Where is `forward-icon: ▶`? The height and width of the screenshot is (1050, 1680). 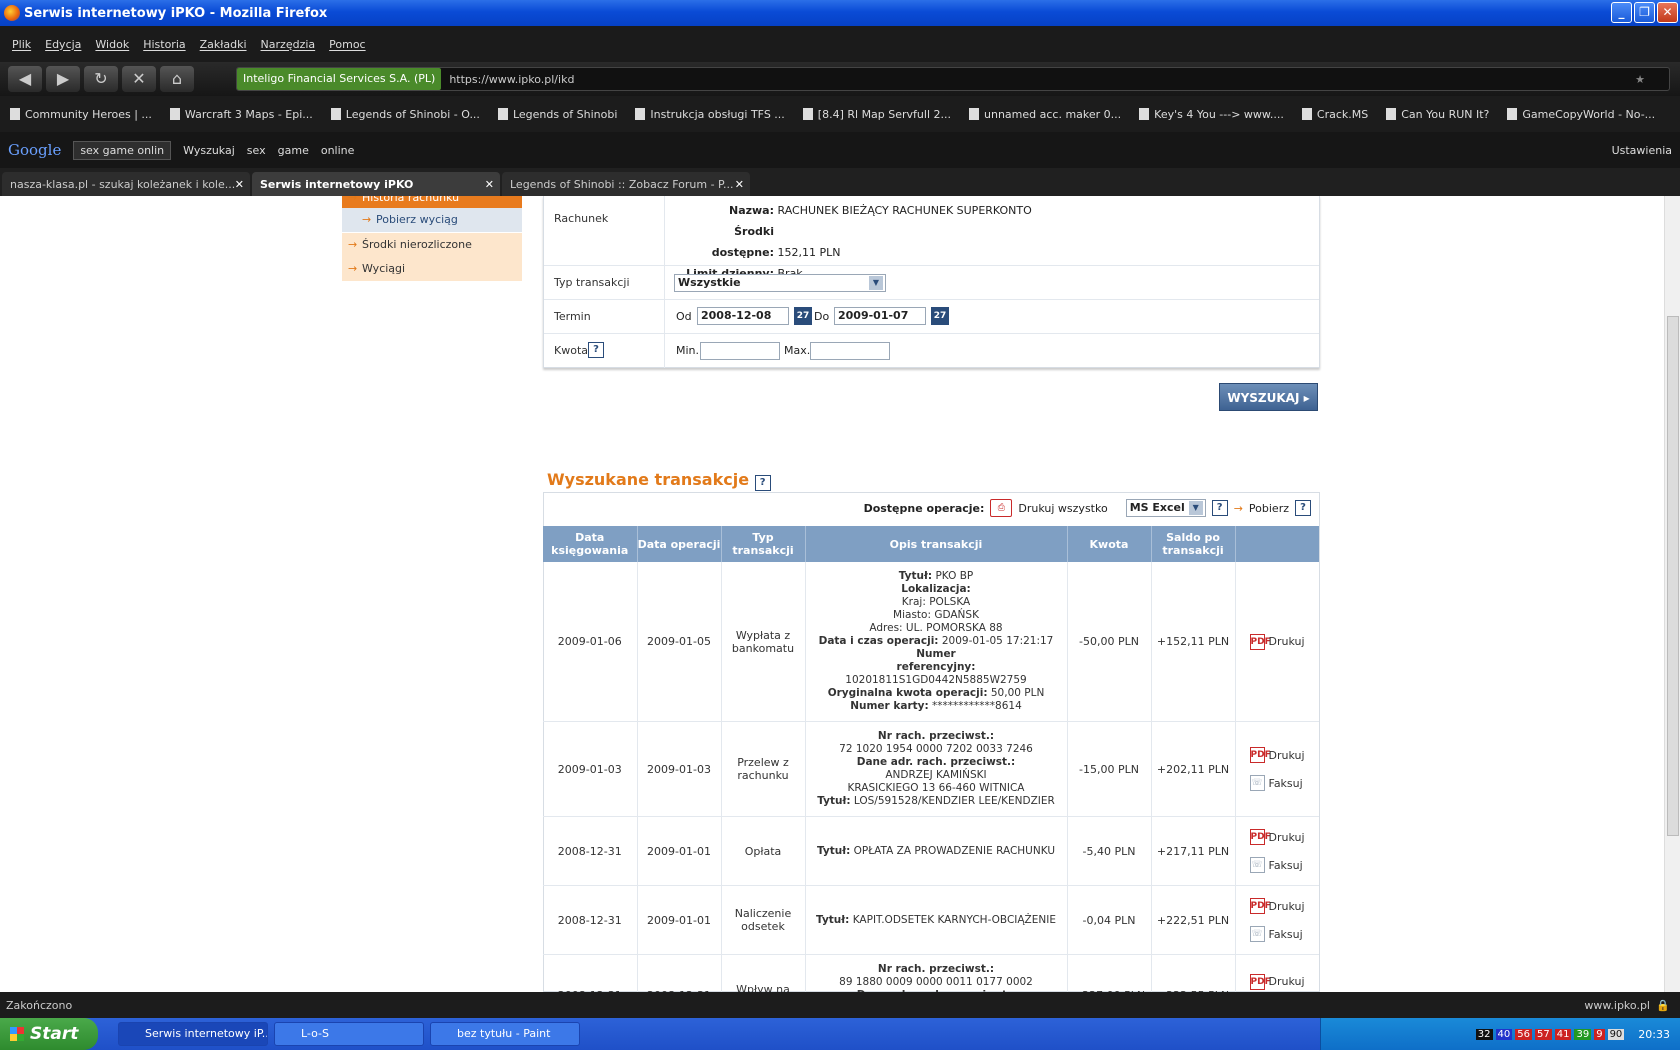 forward-icon: ▶ is located at coordinates (63, 79).